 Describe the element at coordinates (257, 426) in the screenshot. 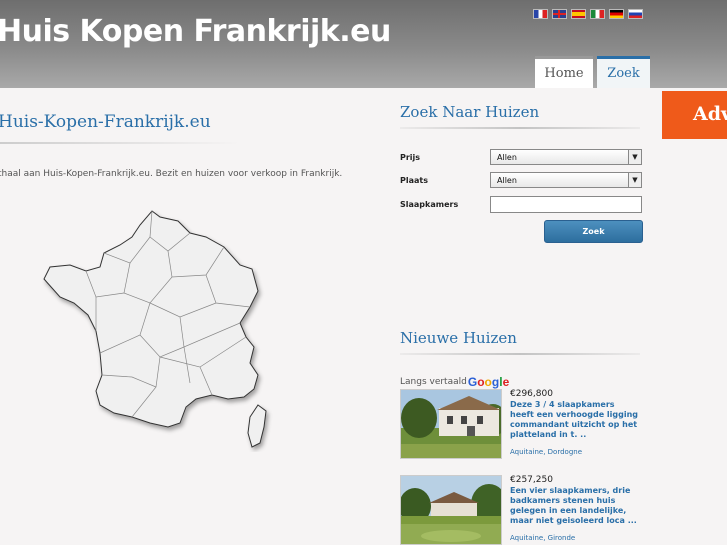

I see `corsica-outline` at that location.